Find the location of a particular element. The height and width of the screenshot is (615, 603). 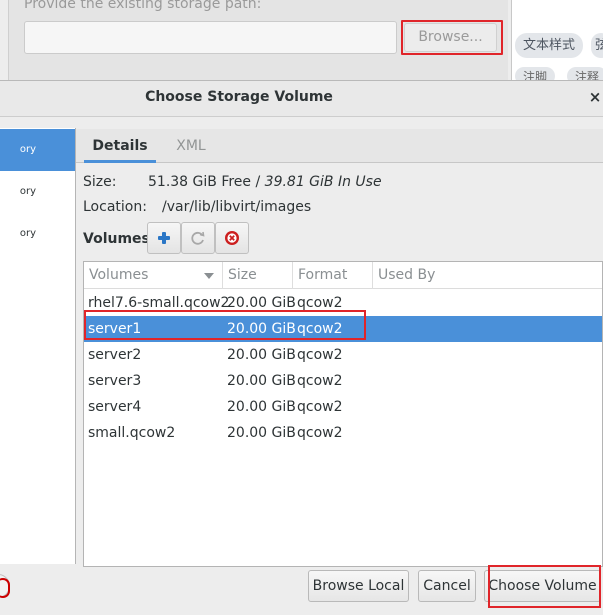

location-label: Location: is located at coordinates (115, 207).